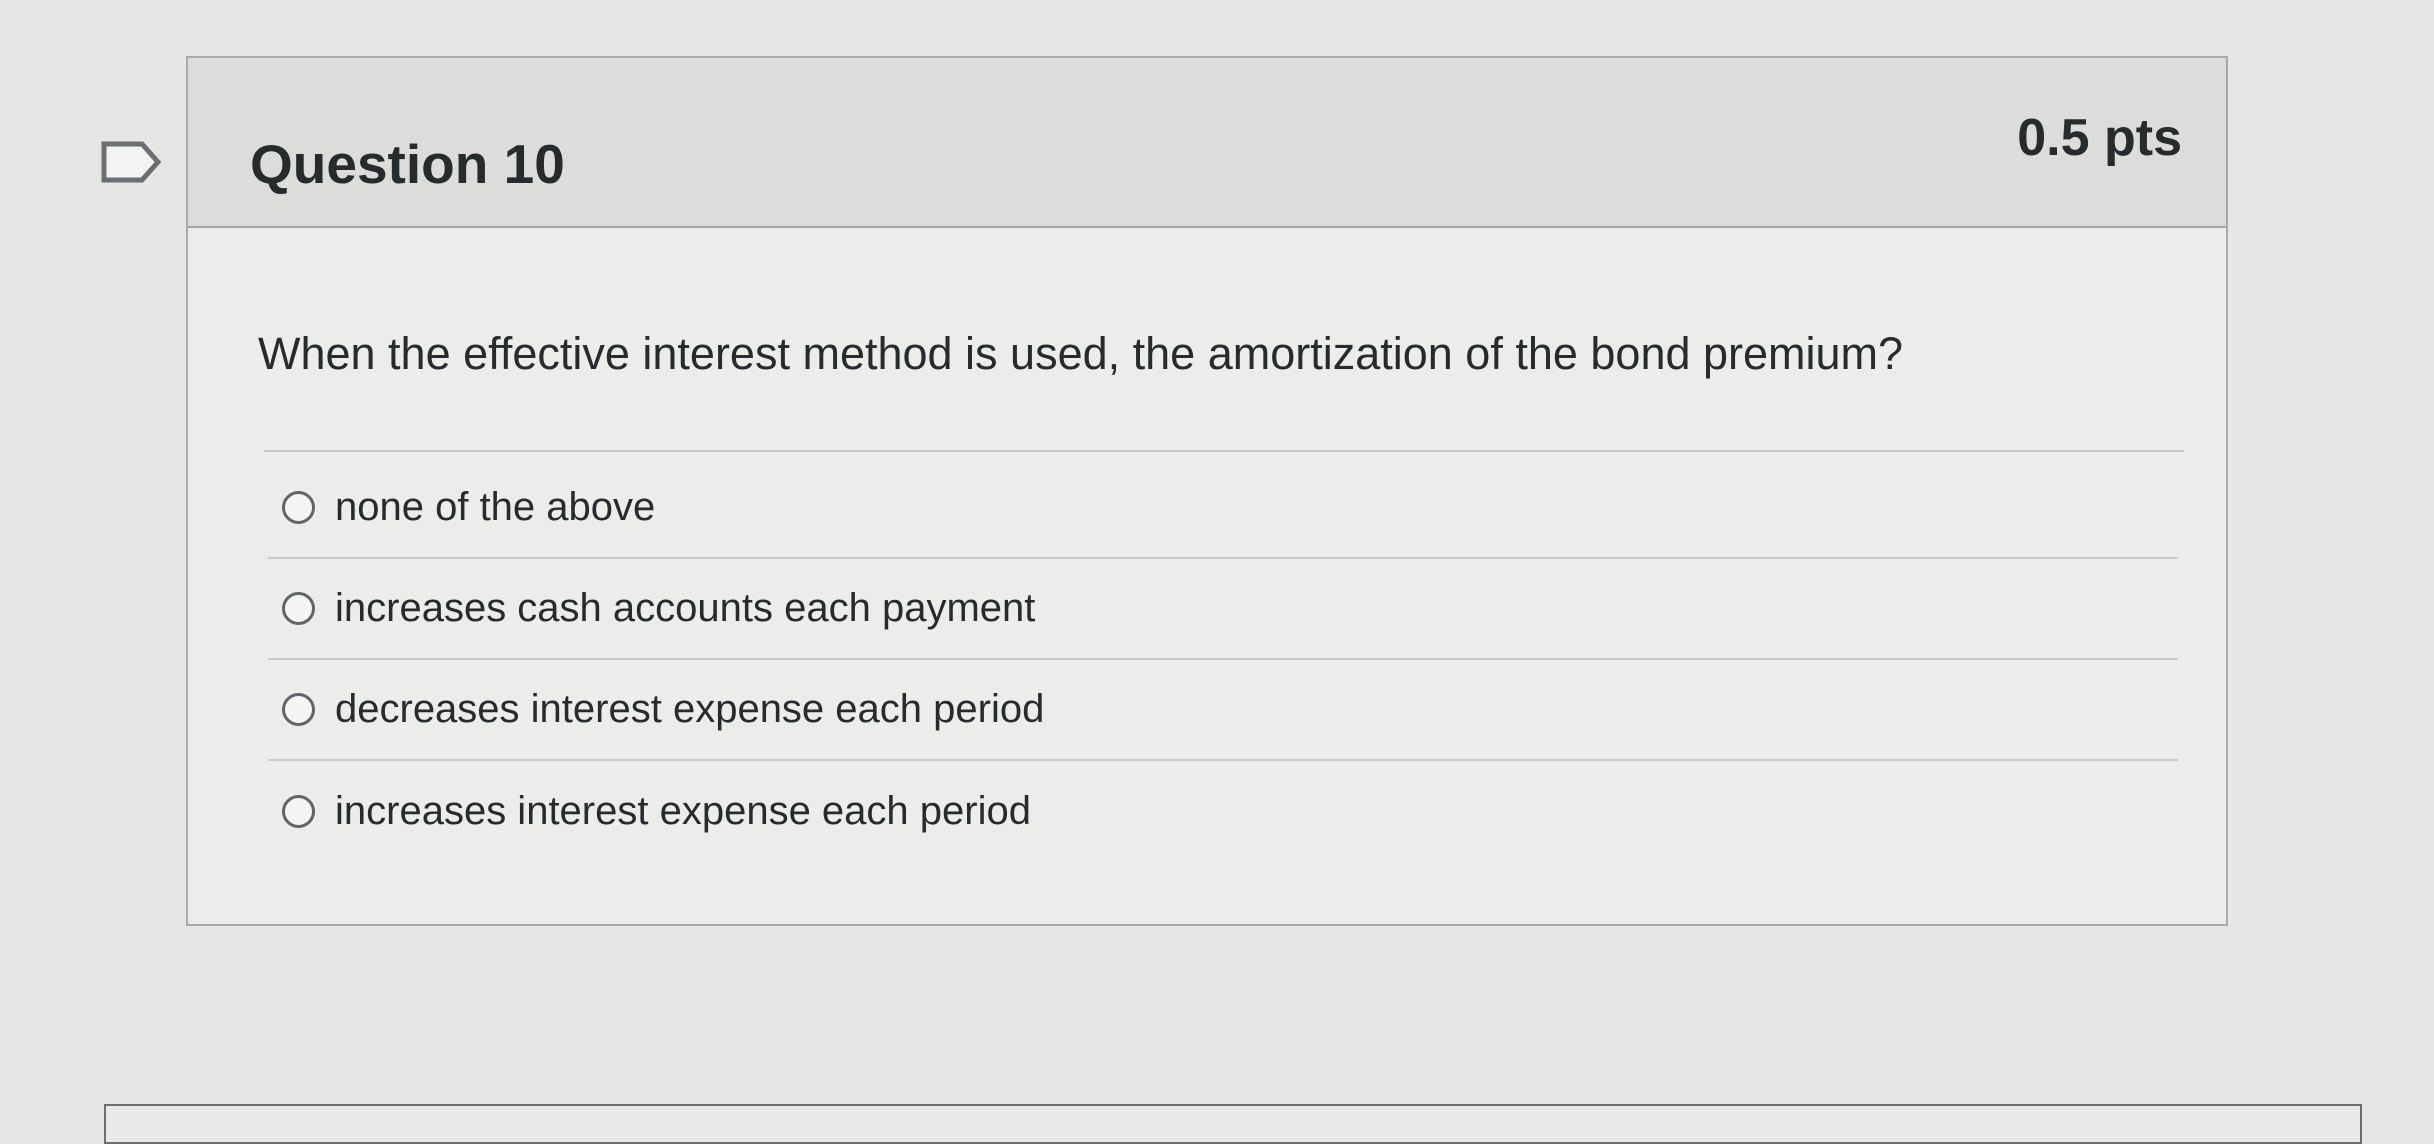 The width and height of the screenshot is (2434, 1144). What do you see at coordinates (1207, 143) in the screenshot?
I see `question-header: Question 10 0.5 pts` at bounding box center [1207, 143].